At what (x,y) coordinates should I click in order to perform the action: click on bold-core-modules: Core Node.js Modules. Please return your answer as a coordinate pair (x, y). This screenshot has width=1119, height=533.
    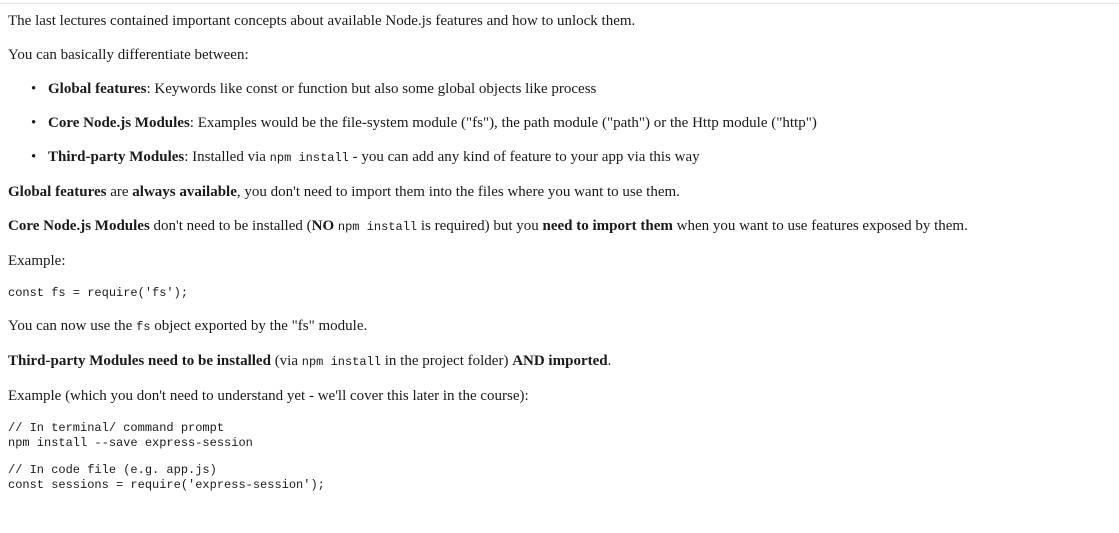
    Looking at the image, I should click on (79, 226).